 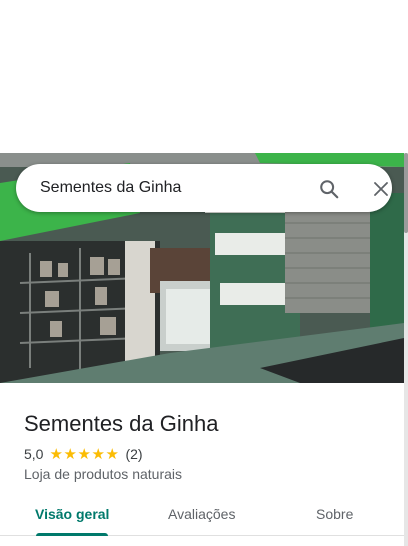 I want to click on close-button, so click(x=381, y=189).